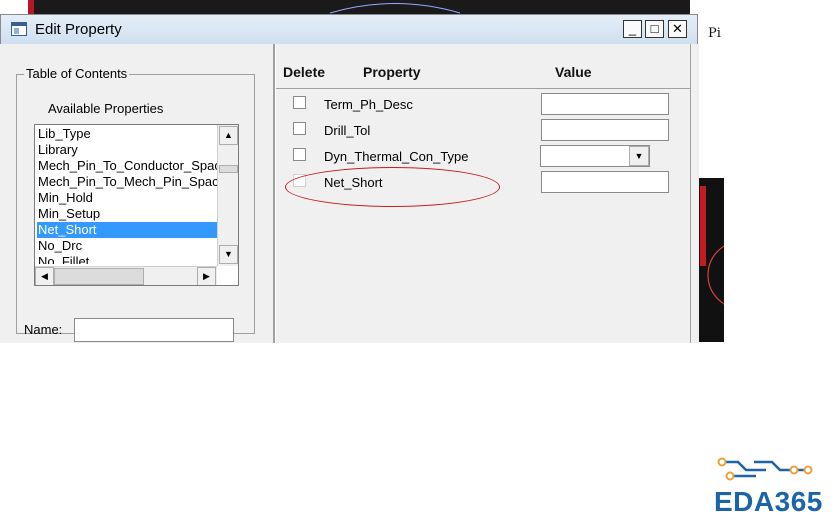  I want to click on available-properties-label: Available Properties, so click(106, 108).